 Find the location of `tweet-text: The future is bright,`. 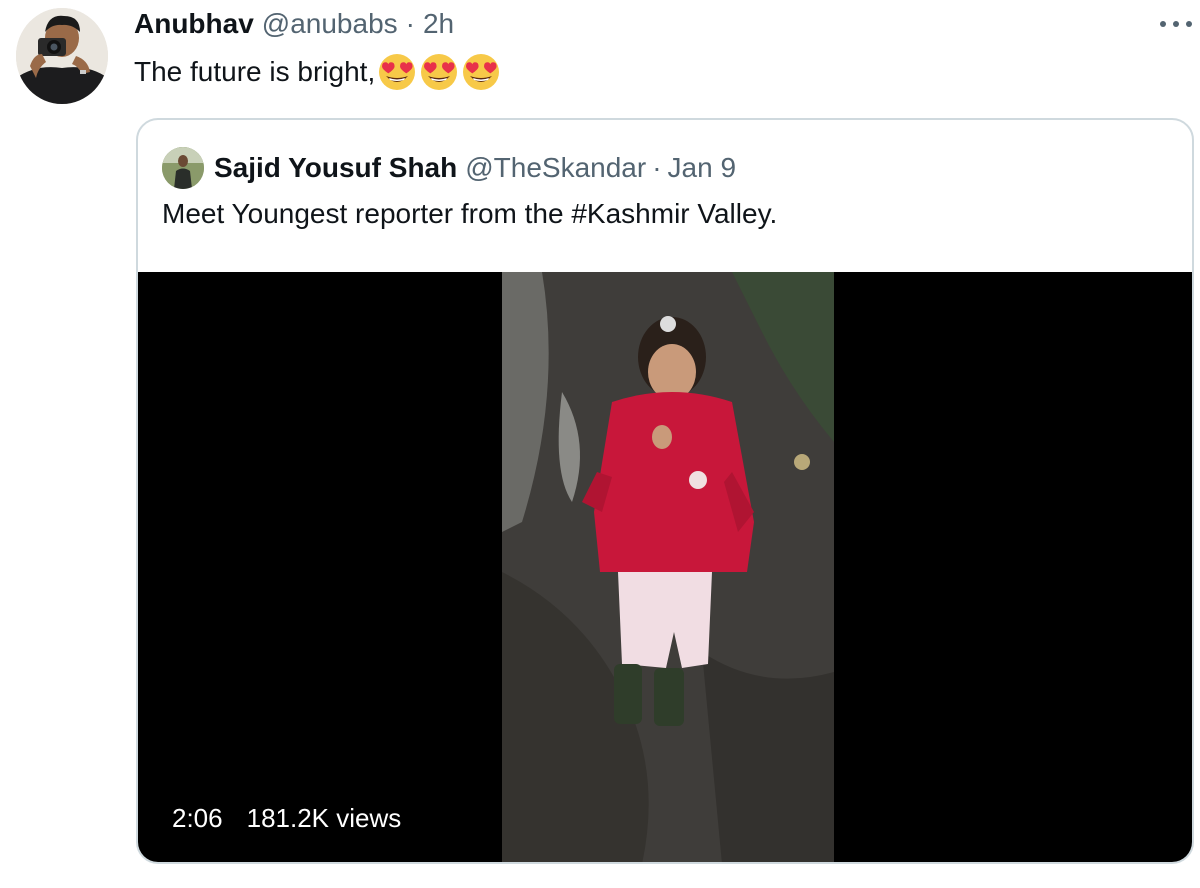

tweet-text: The future is bright, is located at coordinates (317, 72).